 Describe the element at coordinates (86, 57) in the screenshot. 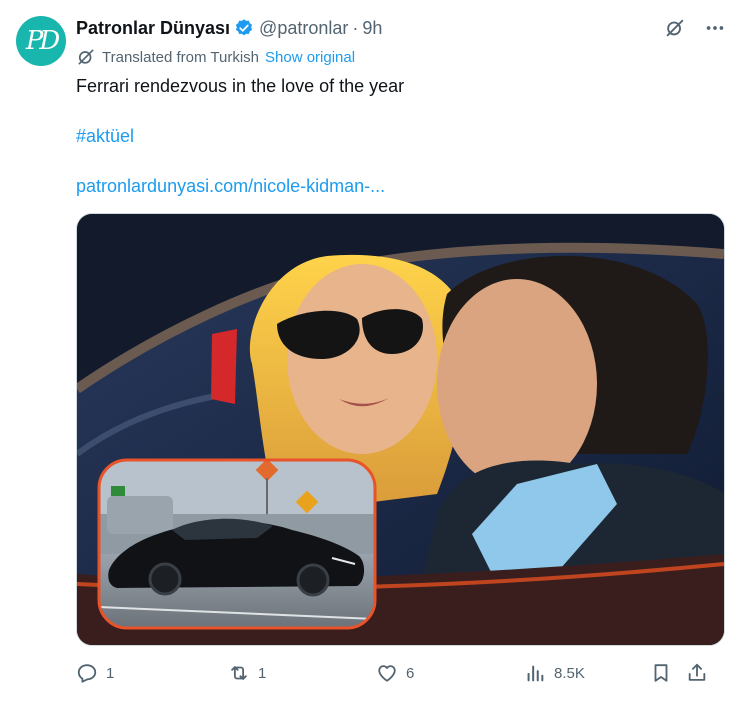

I see `translate-icon` at that location.